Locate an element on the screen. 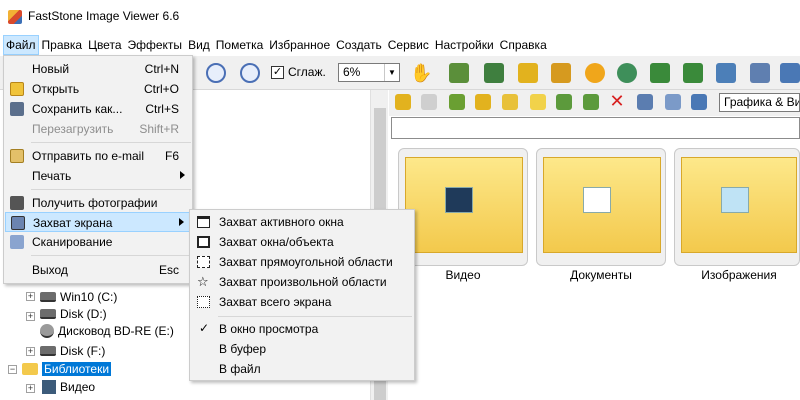  tree-item-label: Disk (D:) is located at coordinates (83, 314).